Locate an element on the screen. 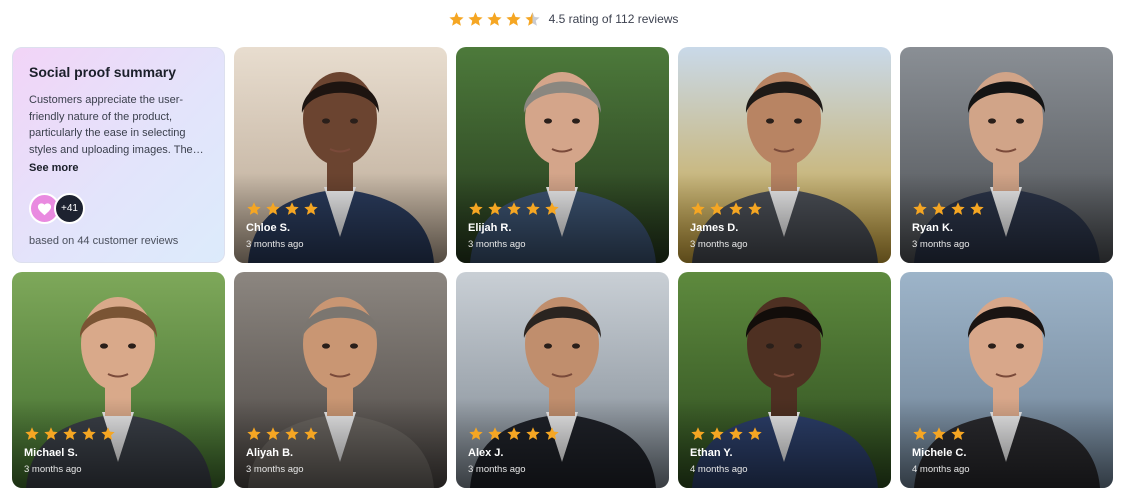 This screenshot has width=1126, height=500. rating-summary-bar: 4.5 rating of 112 reviews is located at coordinates (563, 19).